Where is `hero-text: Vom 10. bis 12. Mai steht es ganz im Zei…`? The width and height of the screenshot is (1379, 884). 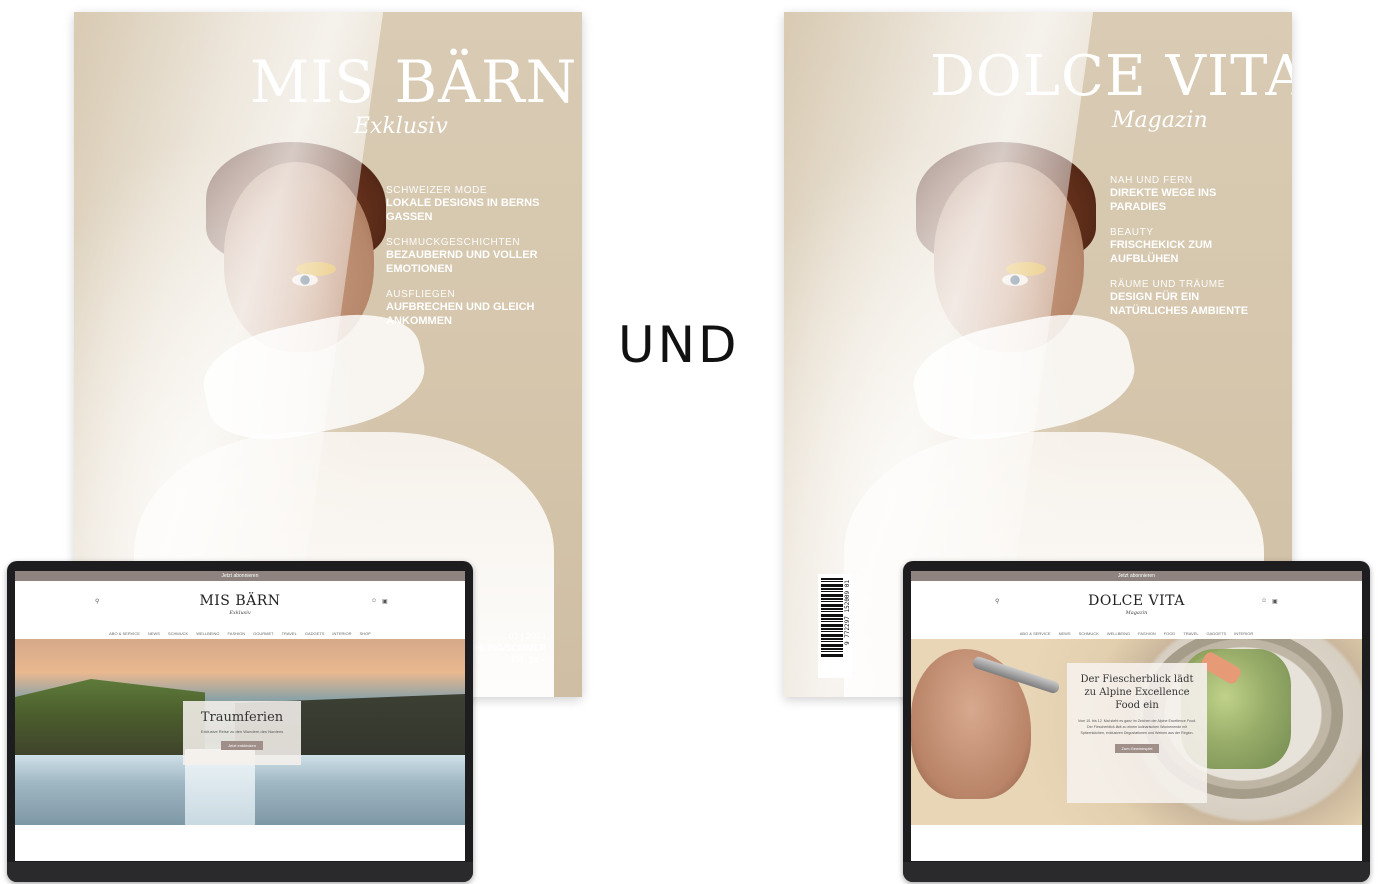 hero-text: Vom 10. bis 12. Mai steht es ganz im Zei… is located at coordinates (1137, 727).